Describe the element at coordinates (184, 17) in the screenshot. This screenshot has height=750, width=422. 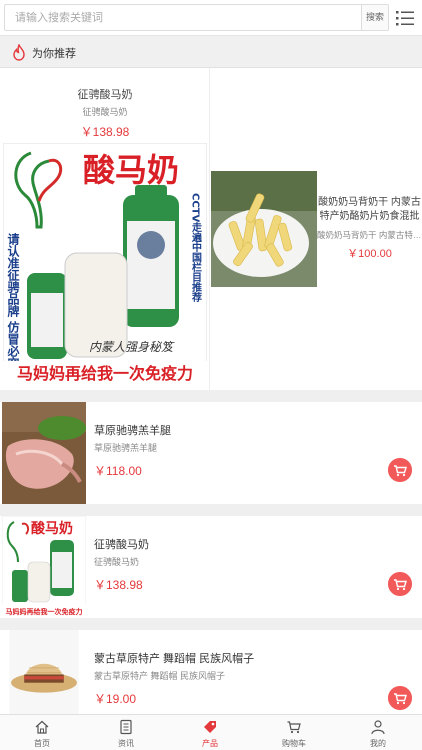
I see `search-input` at that location.